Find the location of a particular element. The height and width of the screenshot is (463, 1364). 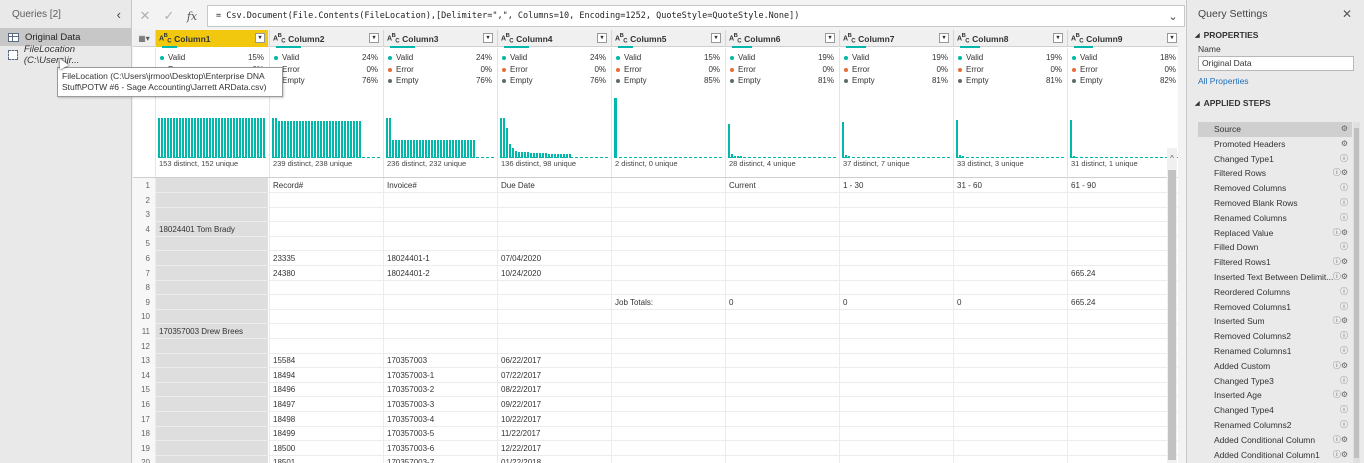

row-number: 16 is located at coordinates (144, 404).